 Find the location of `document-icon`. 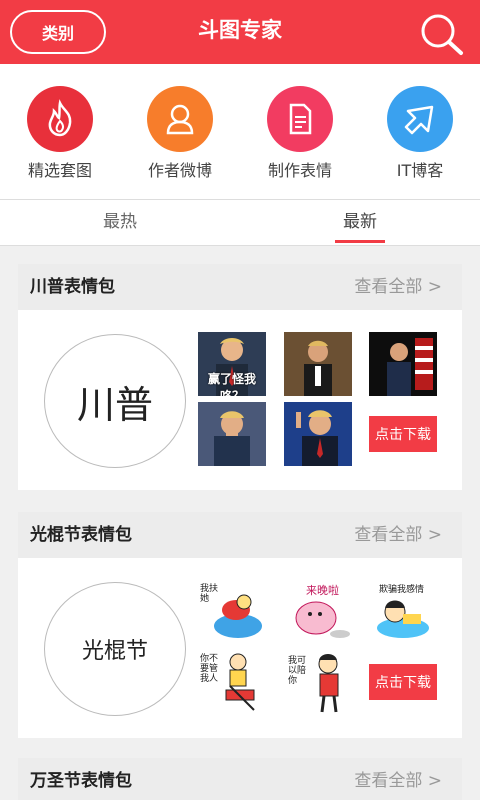

document-icon is located at coordinates (300, 119).